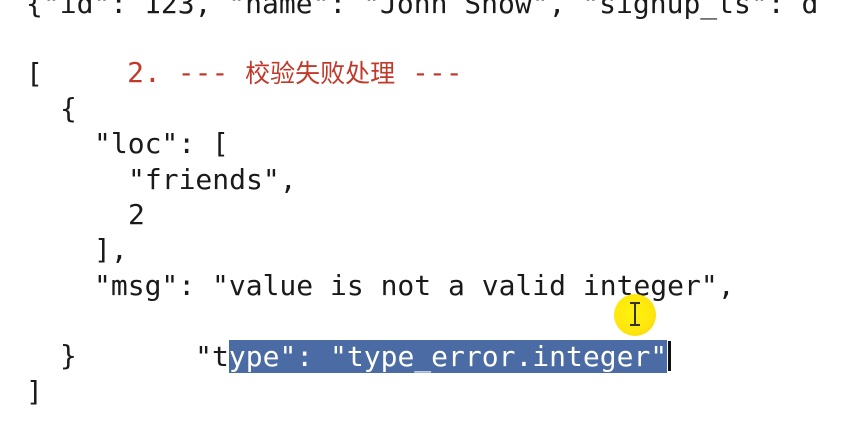 The height and width of the screenshot is (431, 860). Describe the element at coordinates (429, 72) in the screenshot. I see `heading-suffix: ---` at that location.